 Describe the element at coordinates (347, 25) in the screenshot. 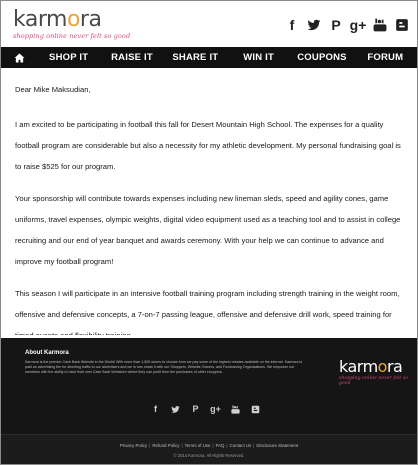

I see `header-social-links: f P g+` at that location.